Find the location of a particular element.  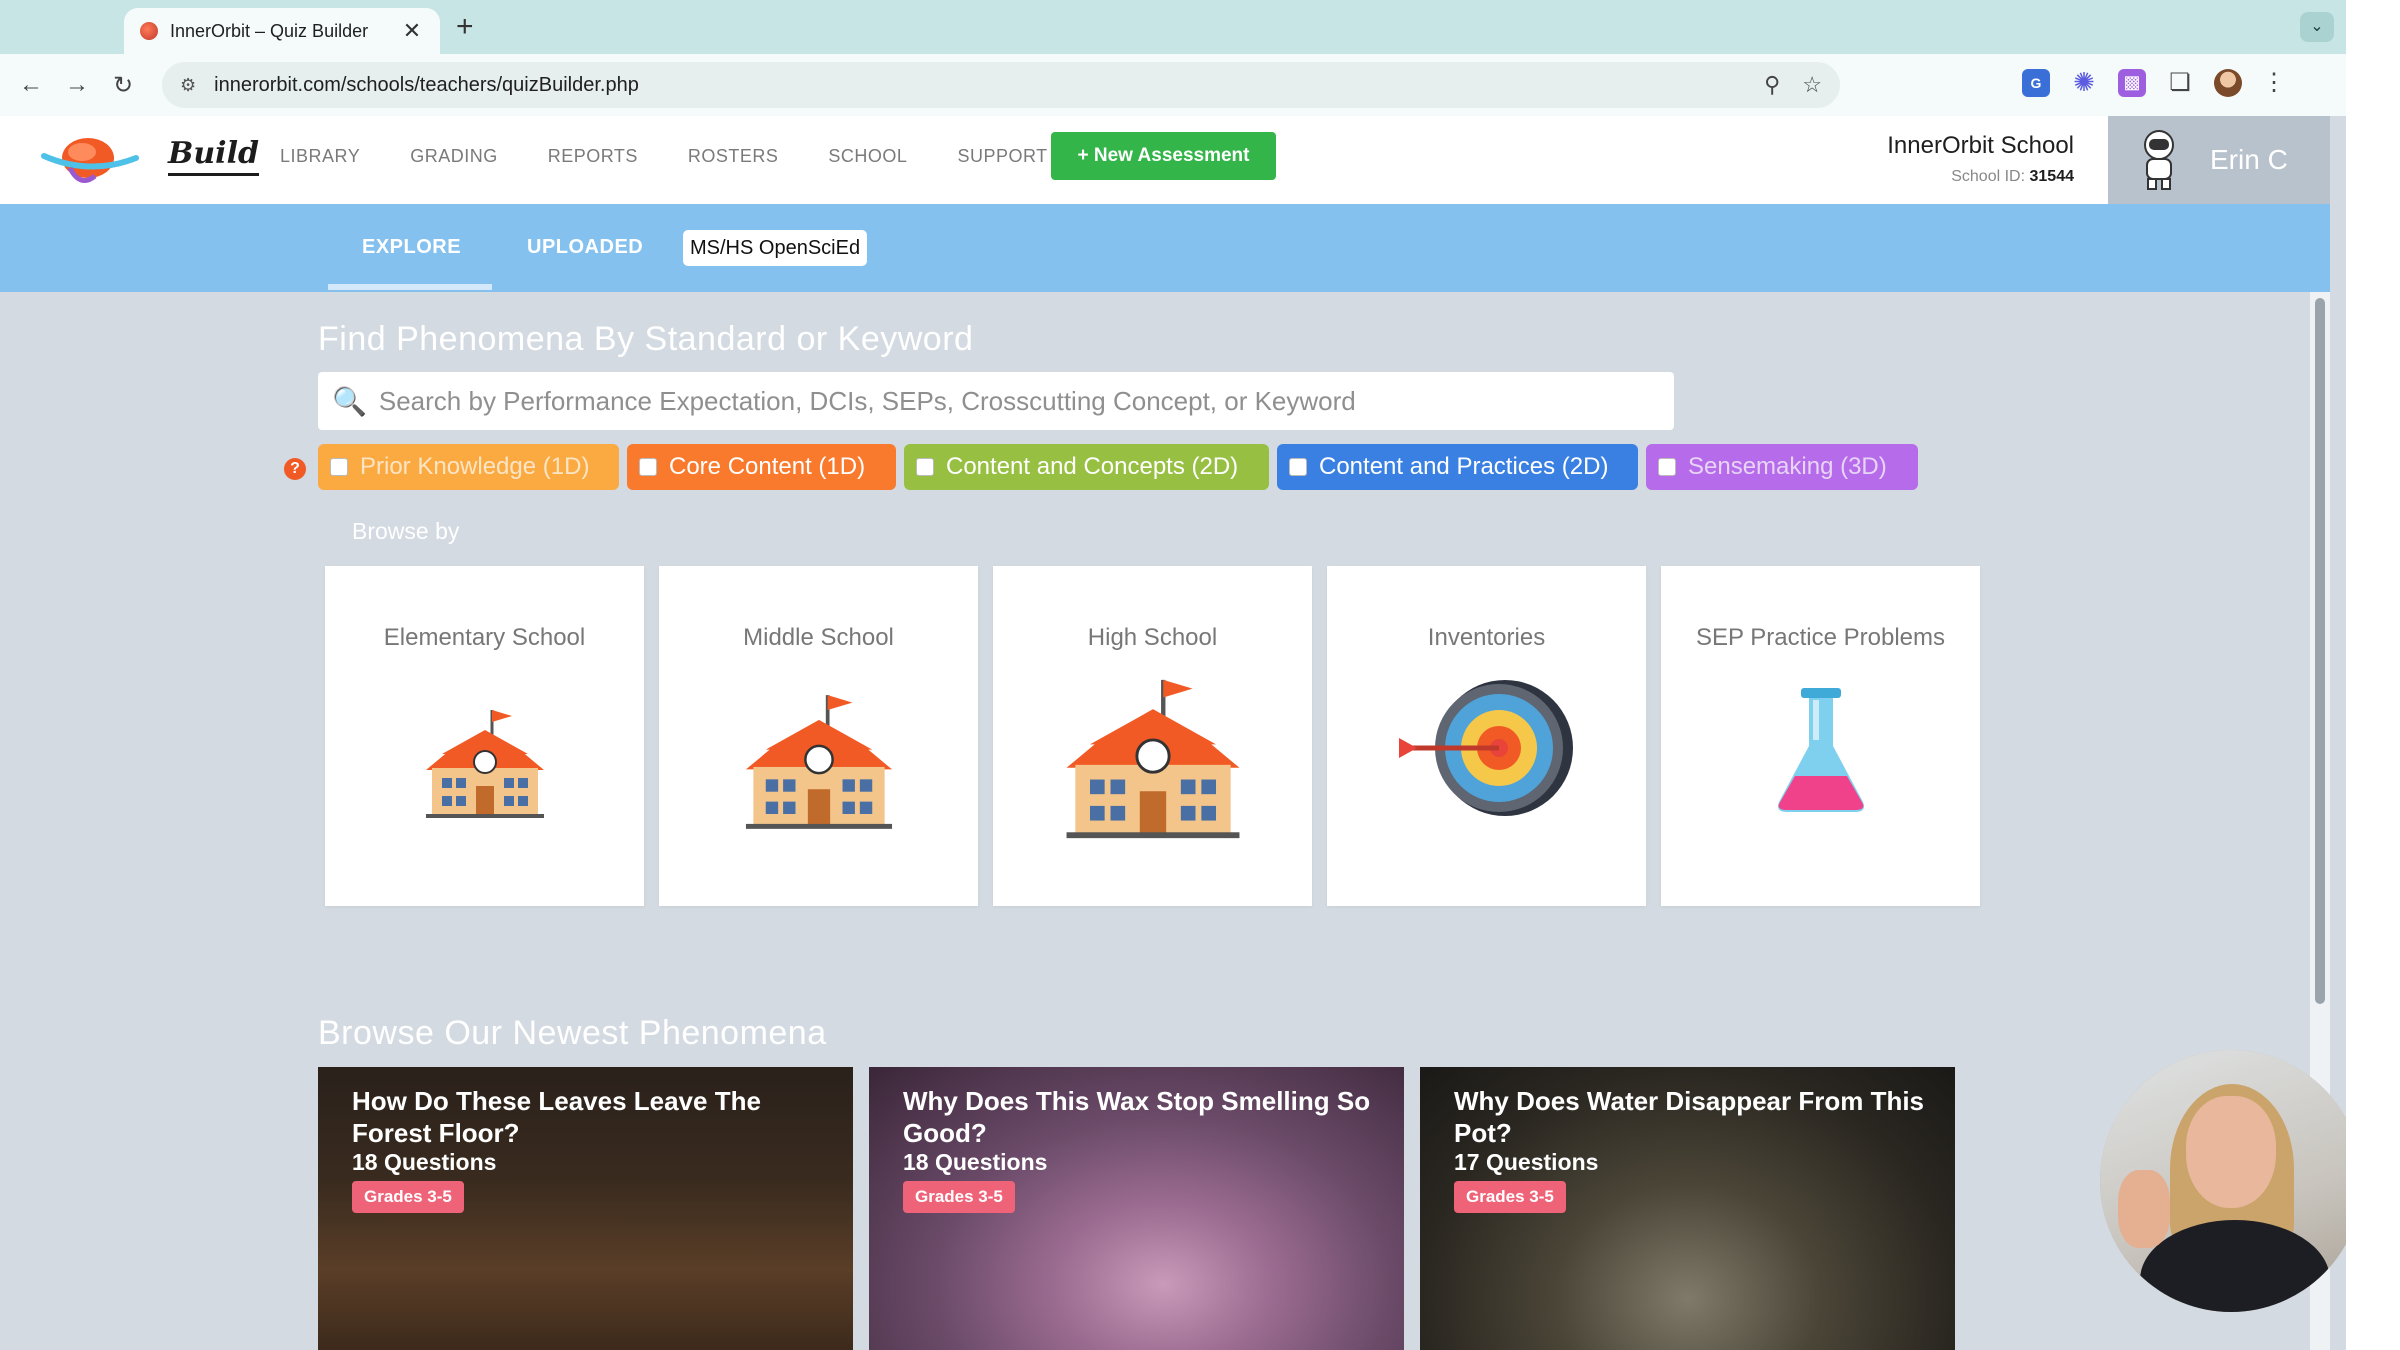

filter-label: Content and Concepts (2D) is located at coordinates (1092, 466).